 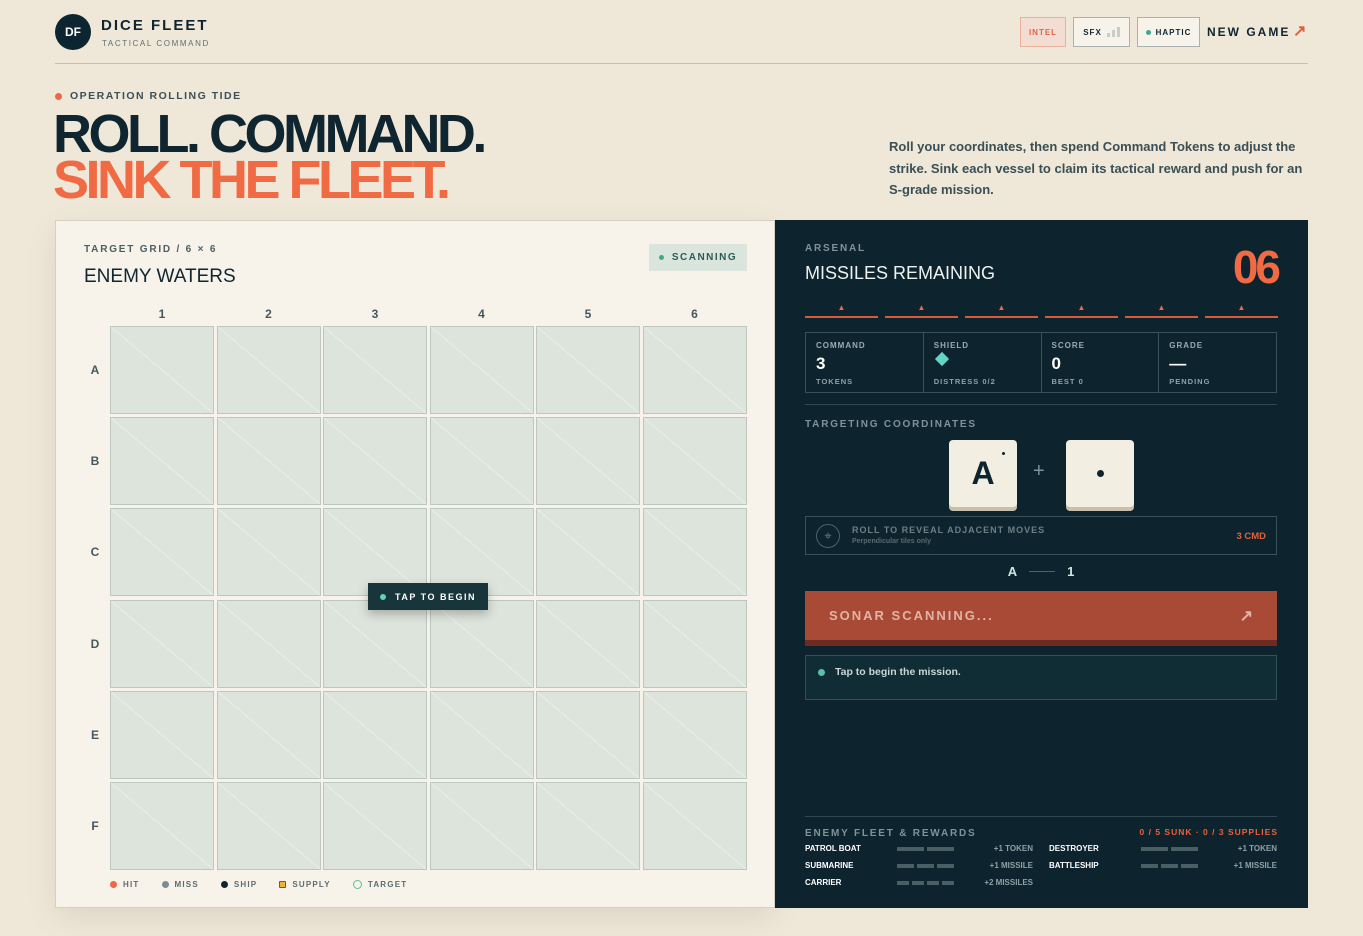 I want to click on row-die: A, so click(x=983, y=473).